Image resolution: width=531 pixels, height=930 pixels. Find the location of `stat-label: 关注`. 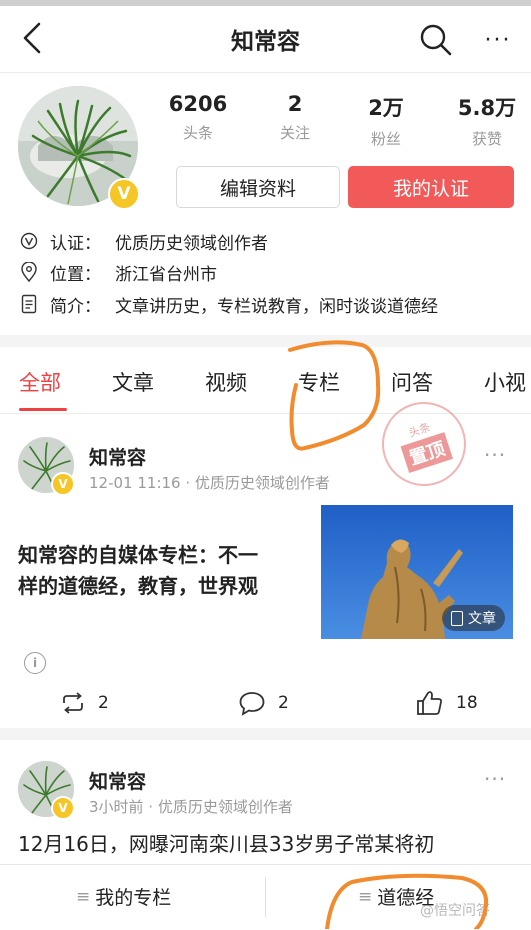

stat-label: 关注 is located at coordinates (294, 133).